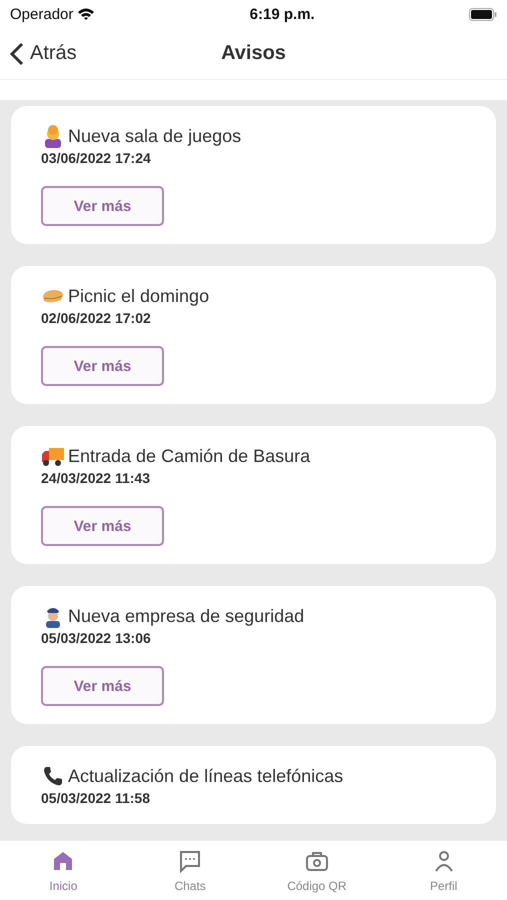 The height and width of the screenshot is (900, 507). What do you see at coordinates (96, 798) in the screenshot?
I see `notice-date: 05/03/2022 11:58` at bounding box center [96, 798].